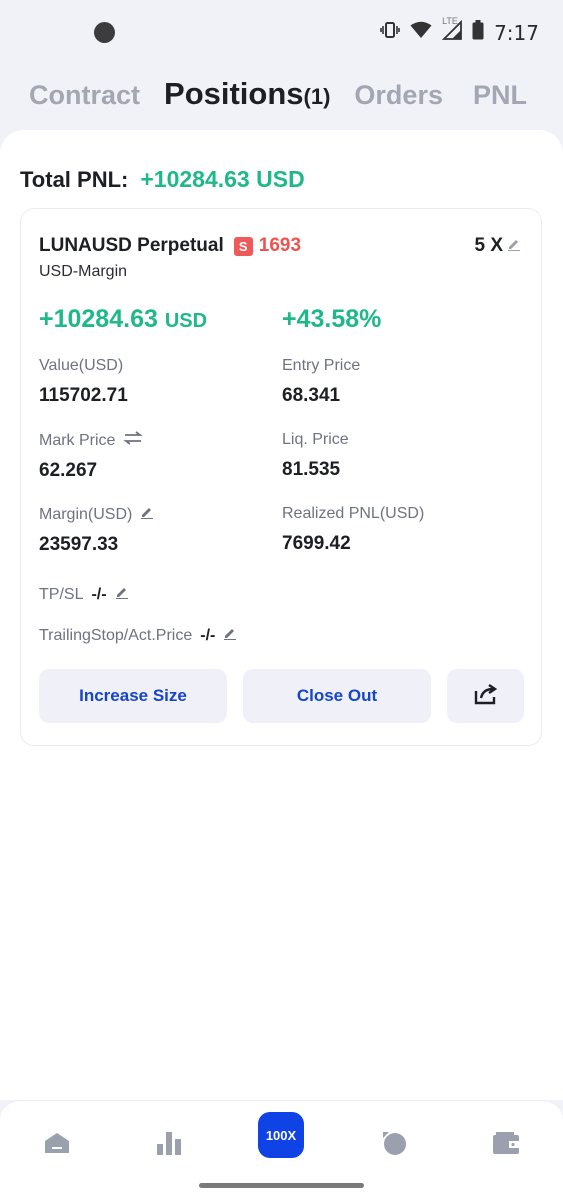 The image size is (563, 1200). Describe the element at coordinates (516, 32) in the screenshot. I see `clock: 7:17` at that location.